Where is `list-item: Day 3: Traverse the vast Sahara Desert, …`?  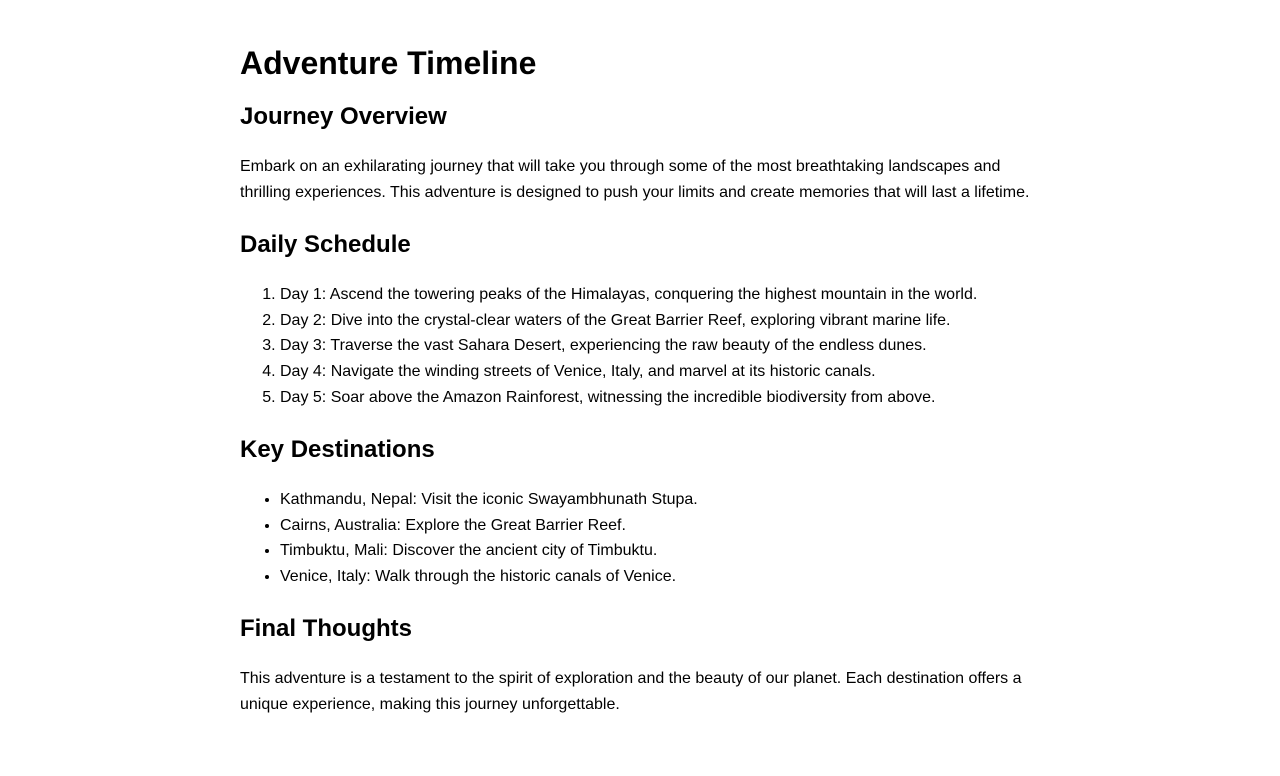
list-item: Day 3: Traverse the vast Sahara Desert, … is located at coordinates (660, 346).